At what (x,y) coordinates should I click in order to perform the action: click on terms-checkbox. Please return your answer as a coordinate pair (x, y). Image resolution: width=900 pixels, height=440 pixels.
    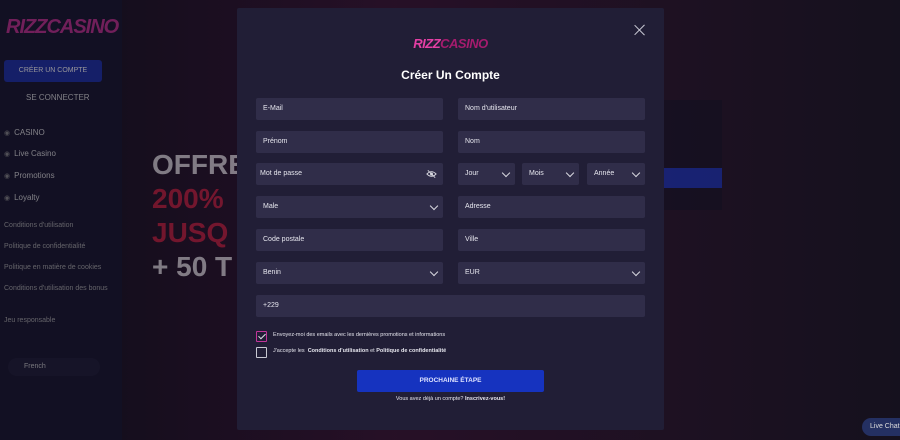
    Looking at the image, I should click on (261, 352).